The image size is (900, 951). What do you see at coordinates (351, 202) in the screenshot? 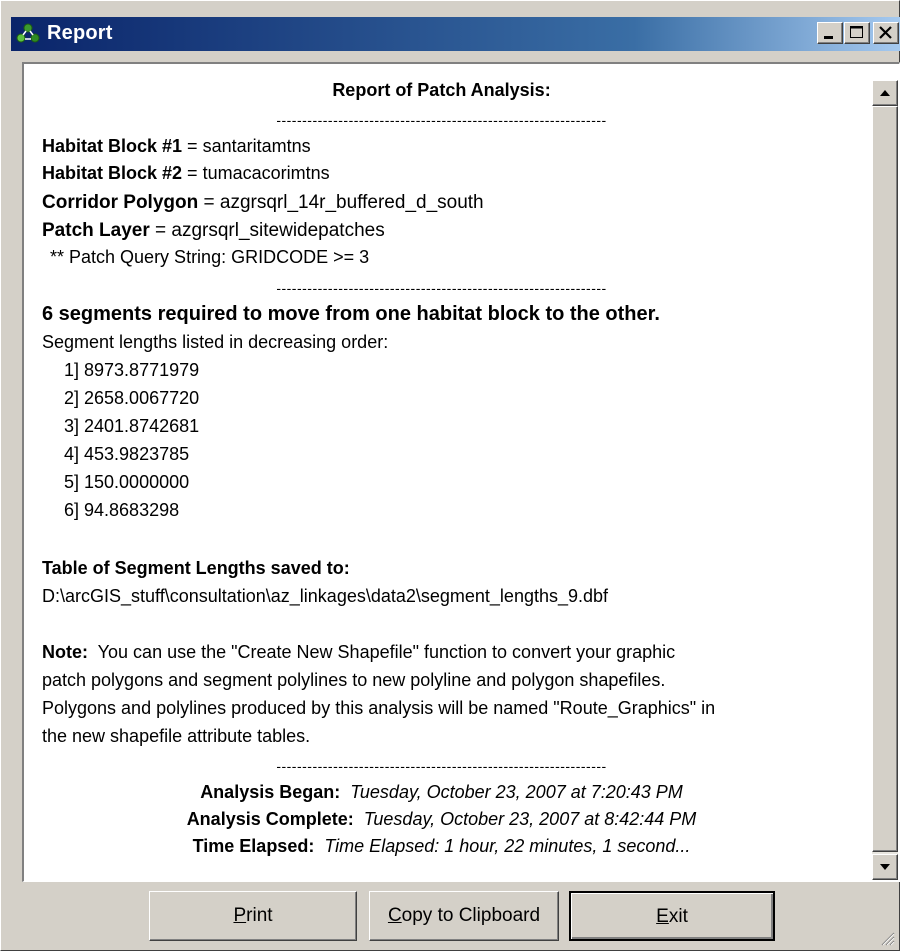
I see `corridor-polygon-value: azgrsqrl_14r_buffered_d_south` at bounding box center [351, 202].